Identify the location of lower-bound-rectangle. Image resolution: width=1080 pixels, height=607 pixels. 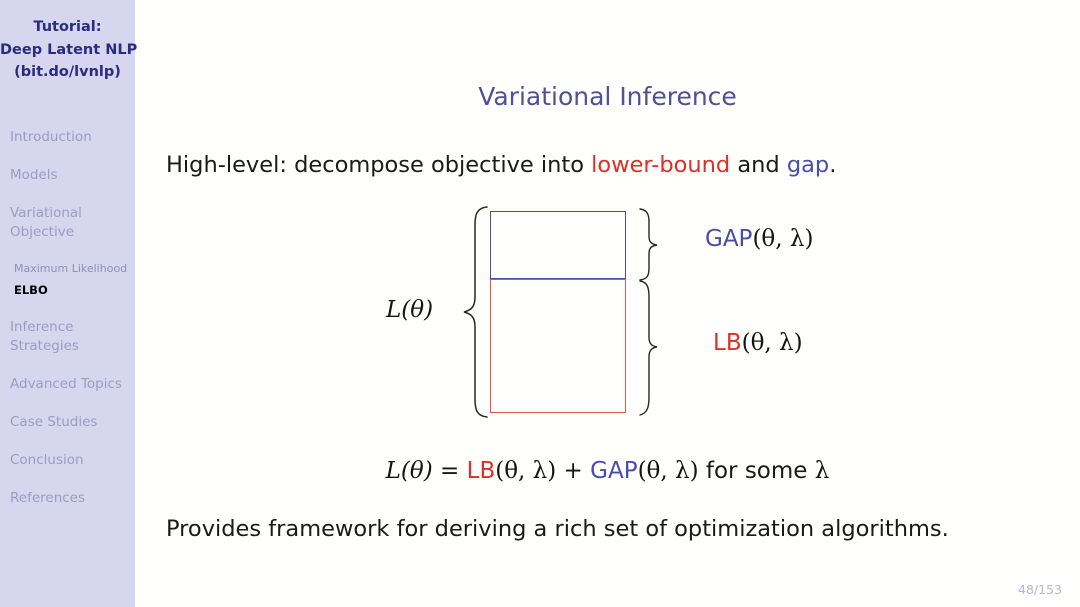
(558, 346).